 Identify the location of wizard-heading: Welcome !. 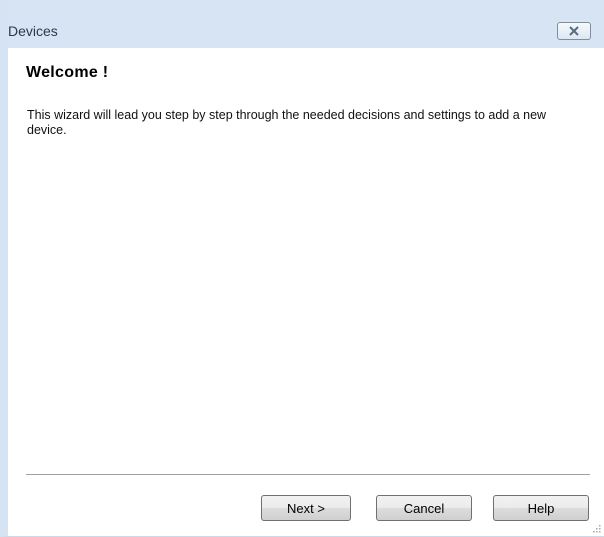
(67, 72).